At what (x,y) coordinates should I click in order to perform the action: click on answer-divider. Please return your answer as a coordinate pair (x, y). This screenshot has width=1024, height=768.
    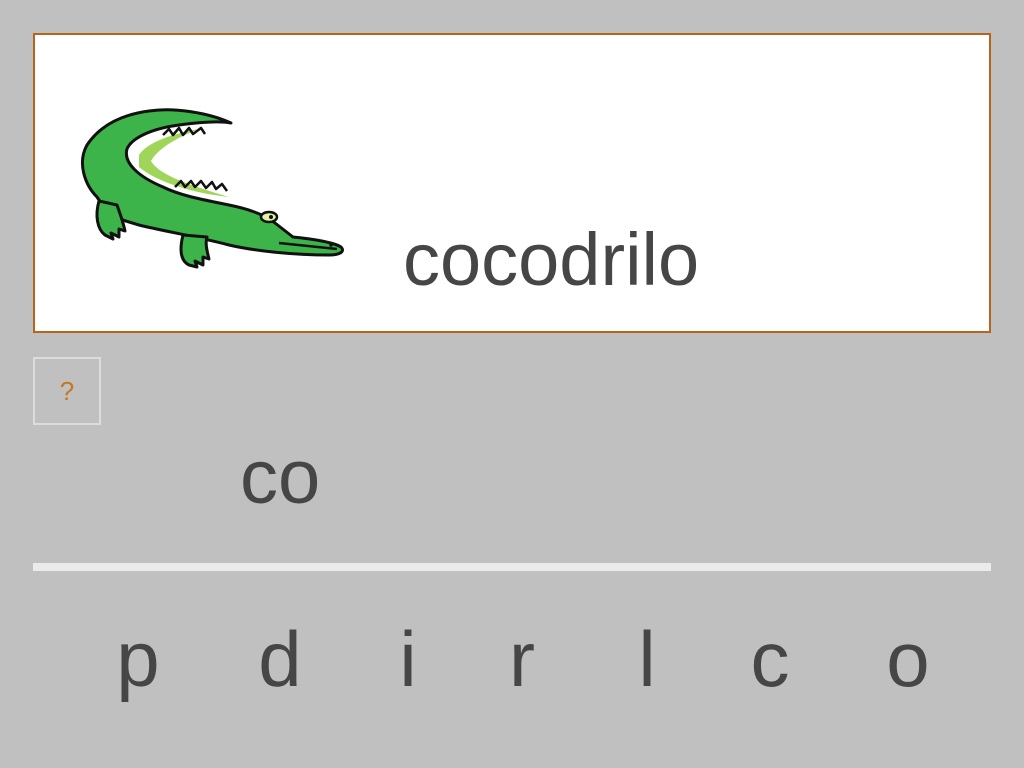
    Looking at the image, I should click on (512, 567).